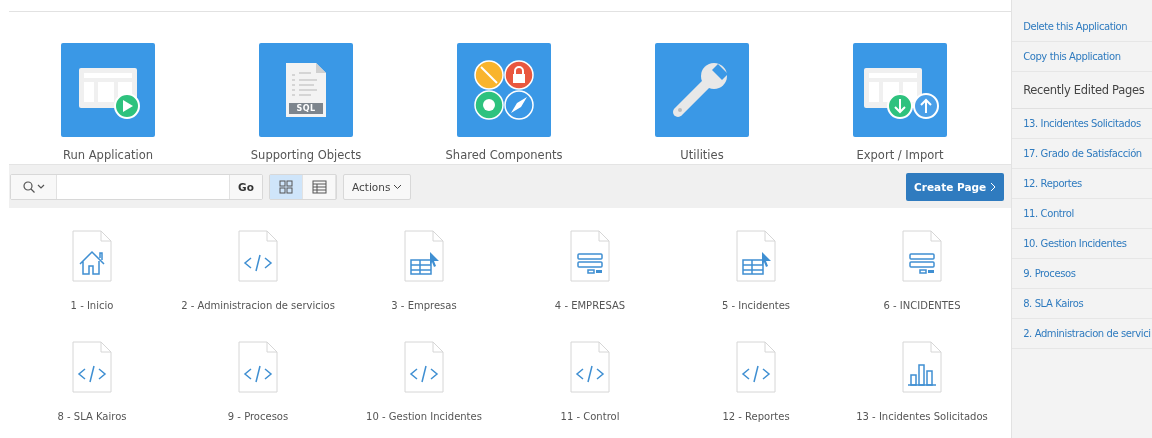 The width and height of the screenshot is (1152, 438). Describe the element at coordinates (377, 186) in the screenshot. I see `actions-menu: Actions` at that location.